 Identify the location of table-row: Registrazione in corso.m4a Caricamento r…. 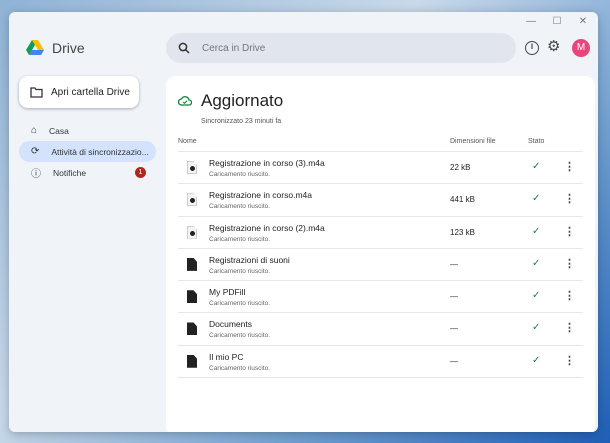
(380, 200).